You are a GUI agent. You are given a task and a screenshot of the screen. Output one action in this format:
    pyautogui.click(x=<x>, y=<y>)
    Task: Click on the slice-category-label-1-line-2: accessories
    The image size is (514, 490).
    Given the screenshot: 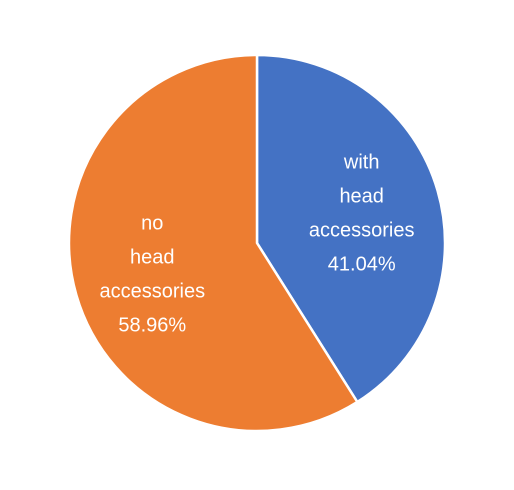 What is the action you would take?
    pyautogui.click(x=152, y=291)
    